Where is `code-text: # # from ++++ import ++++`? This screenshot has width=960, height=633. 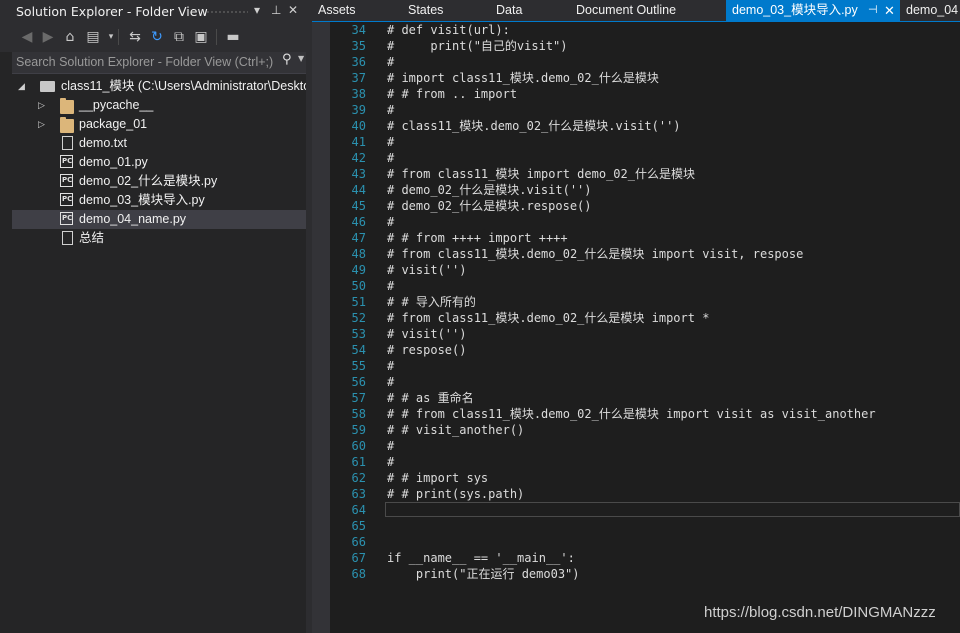
code-text: # # from ++++ import ++++ is located at coordinates (477, 238).